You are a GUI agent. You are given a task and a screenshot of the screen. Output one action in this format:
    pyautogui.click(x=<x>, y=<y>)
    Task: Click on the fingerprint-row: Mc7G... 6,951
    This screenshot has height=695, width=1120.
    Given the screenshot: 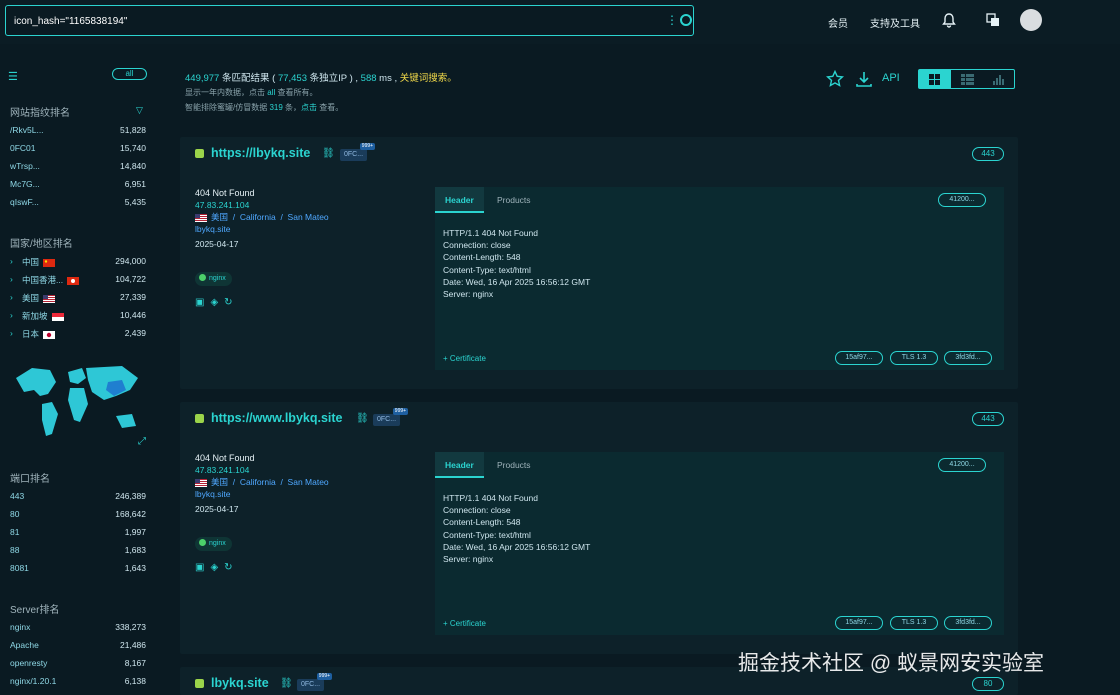 What is the action you would take?
    pyautogui.click(x=78, y=186)
    